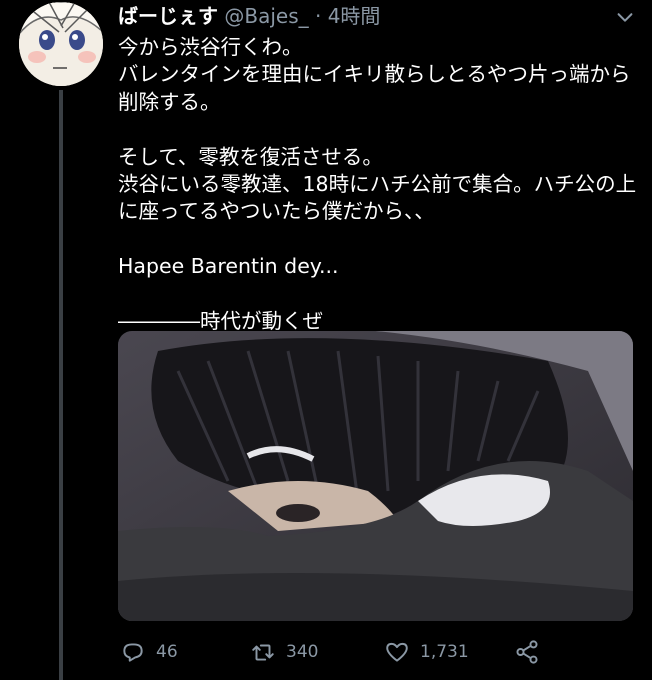 Image resolution: width=652 pixels, height=680 pixels. Describe the element at coordinates (133, 652) in the screenshot. I see `reply-icon` at that location.